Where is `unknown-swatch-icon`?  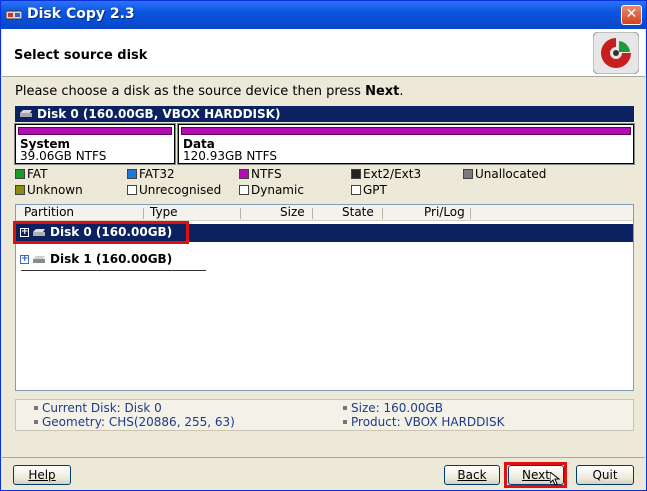
unknown-swatch-icon is located at coordinates (20, 190).